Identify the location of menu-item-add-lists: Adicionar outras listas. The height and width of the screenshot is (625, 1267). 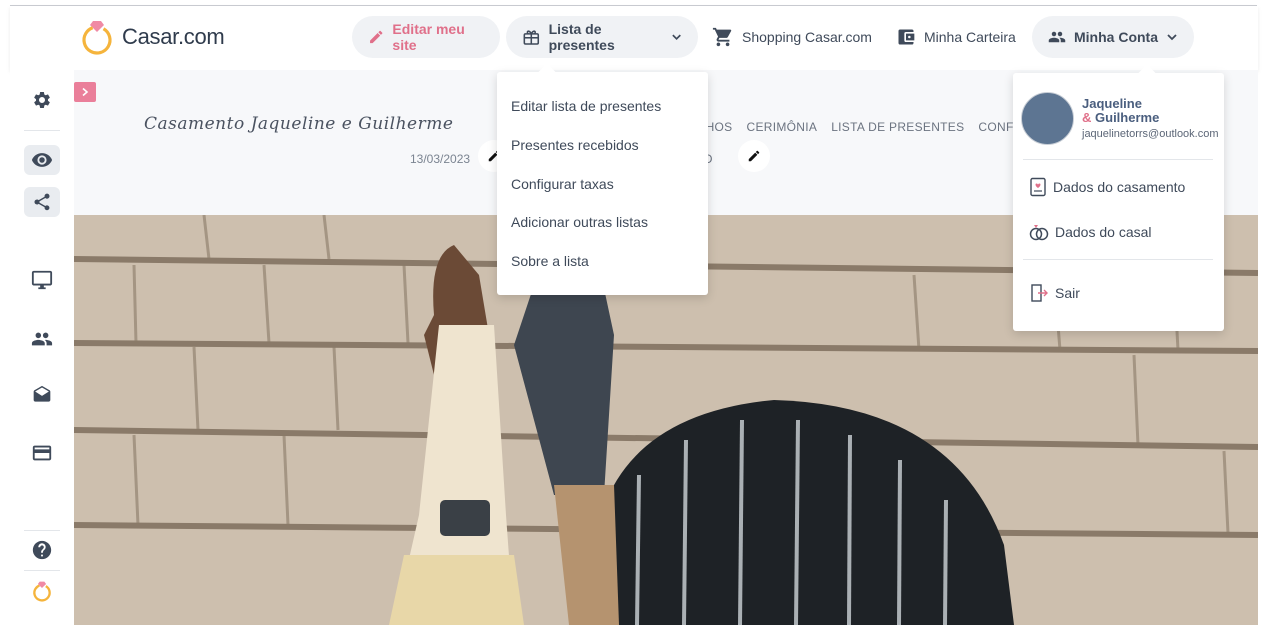
(579, 222).